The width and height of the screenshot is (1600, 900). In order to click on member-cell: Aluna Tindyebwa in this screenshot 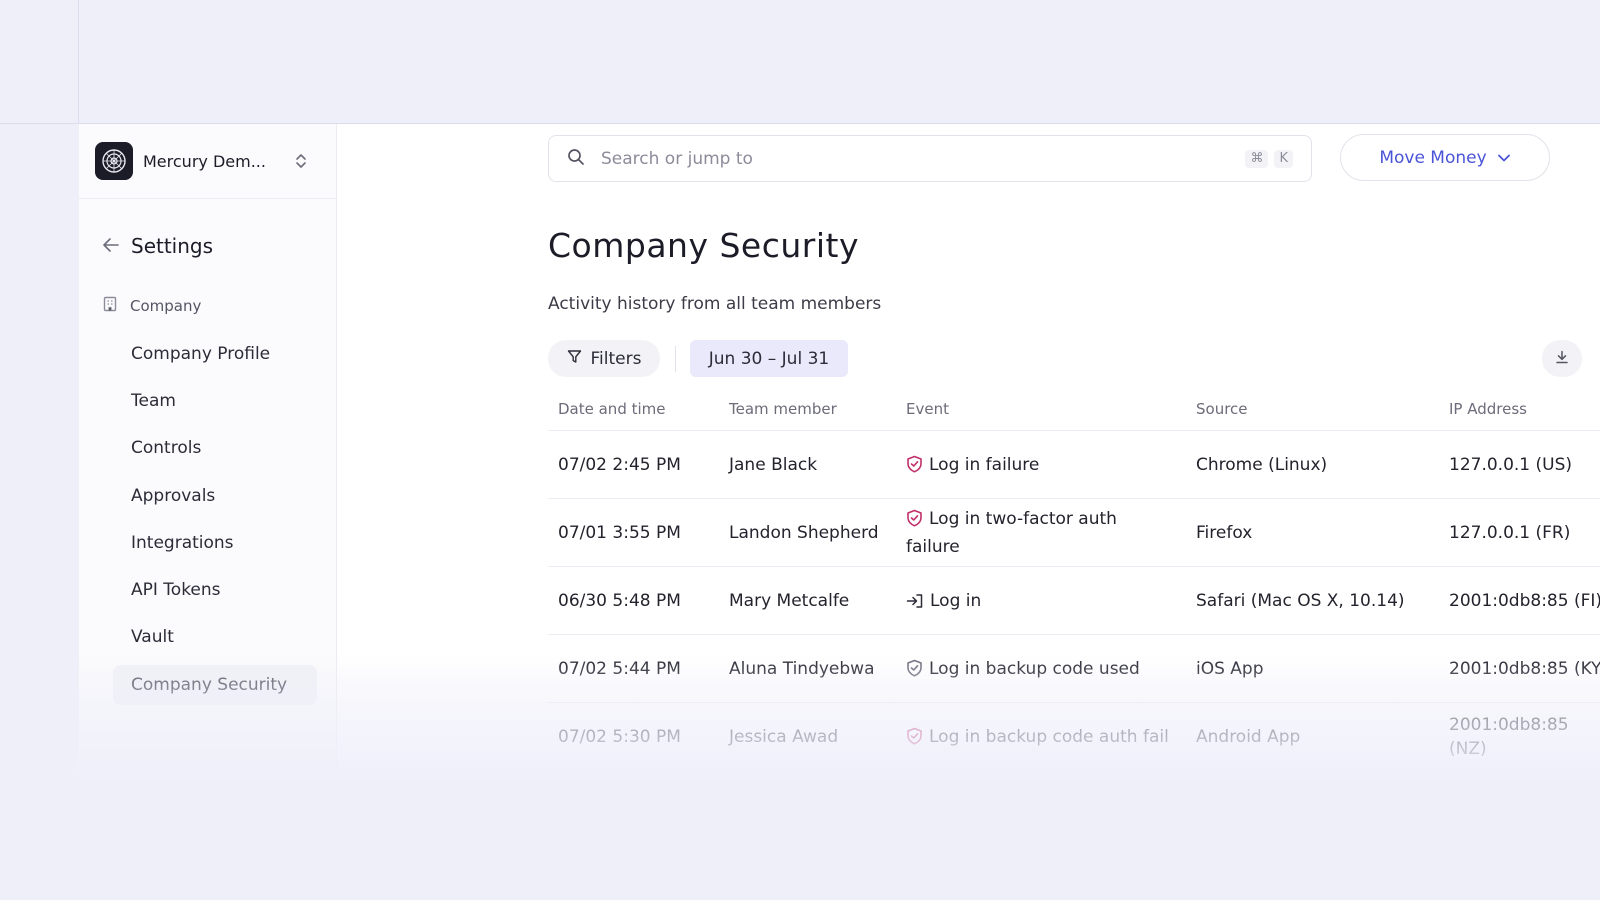, I will do `click(802, 669)`.